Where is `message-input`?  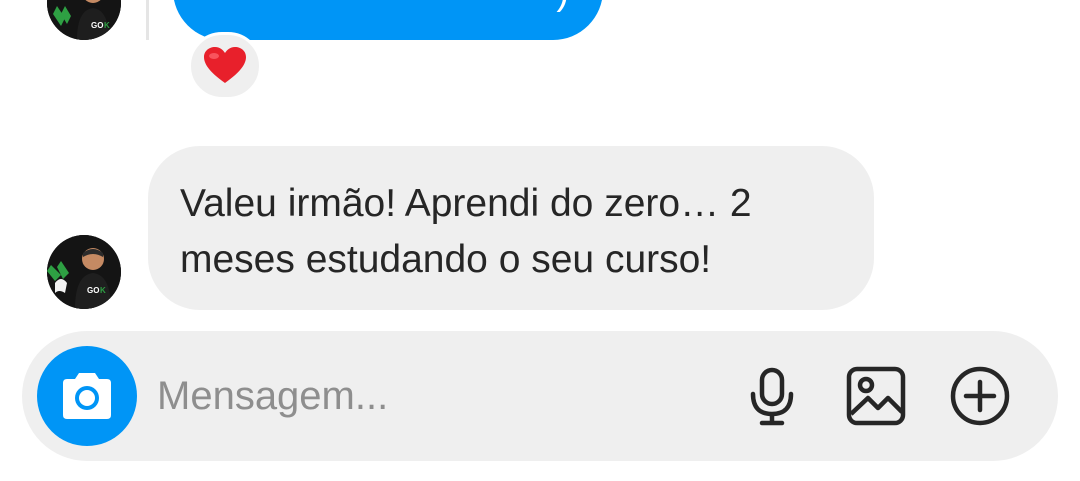
message-input is located at coordinates (437, 396).